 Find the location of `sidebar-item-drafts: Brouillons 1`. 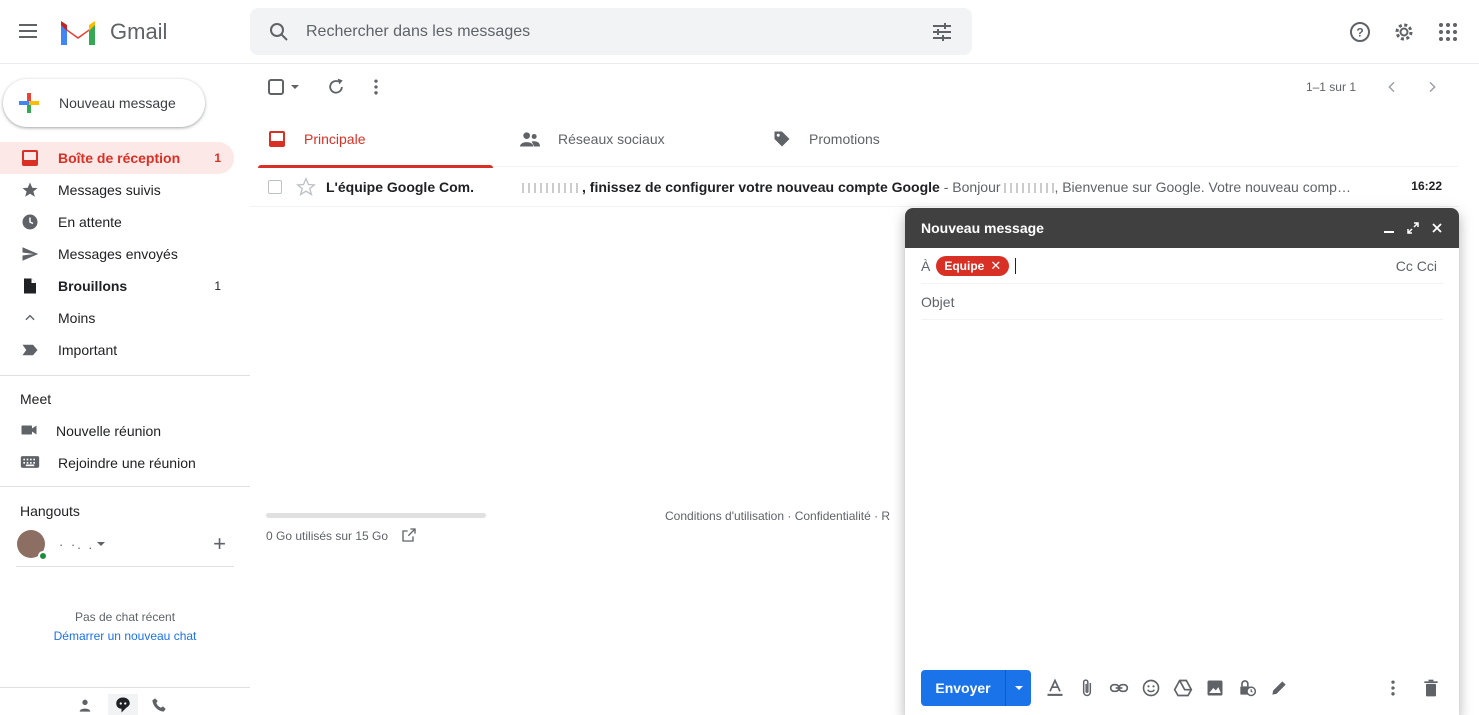

sidebar-item-drafts: Brouillons 1 is located at coordinates (117, 286).